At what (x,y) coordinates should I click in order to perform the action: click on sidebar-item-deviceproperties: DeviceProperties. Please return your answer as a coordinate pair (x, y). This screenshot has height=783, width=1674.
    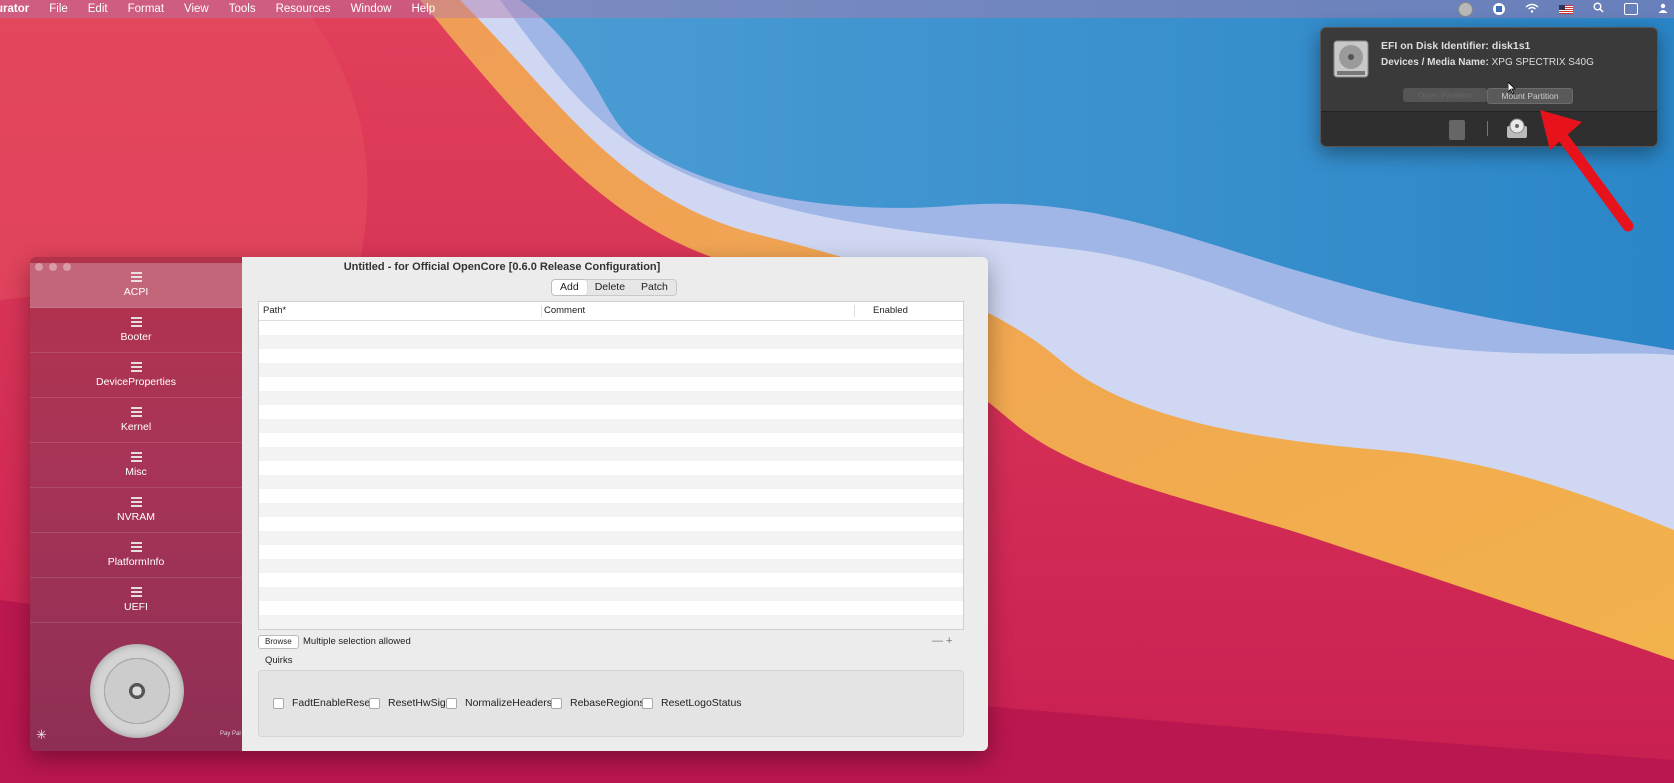
    Looking at the image, I should click on (136, 375).